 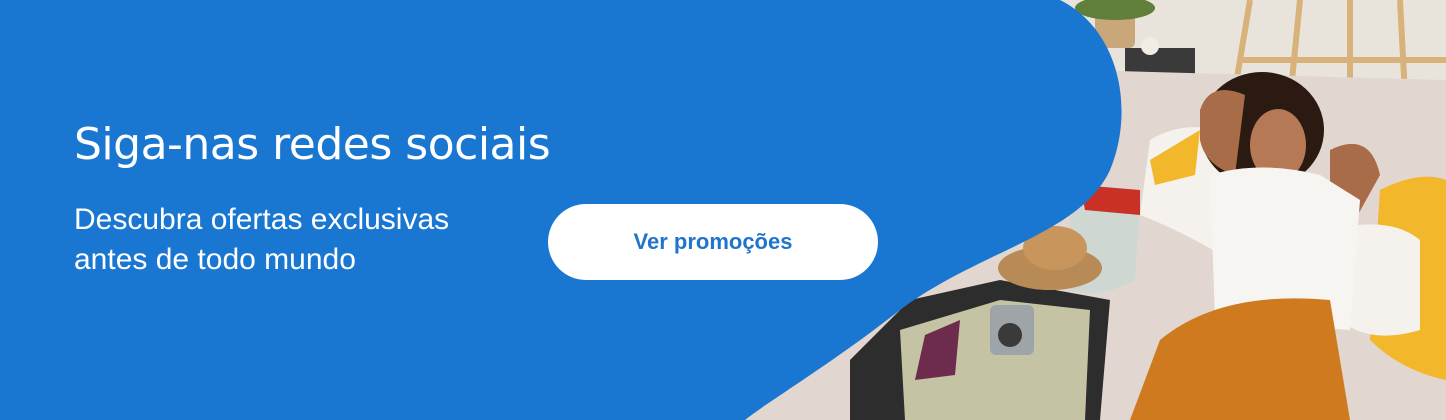 What do you see at coordinates (312, 144) in the screenshot?
I see `banner-title: Siga-nas redes sociais` at bounding box center [312, 144].